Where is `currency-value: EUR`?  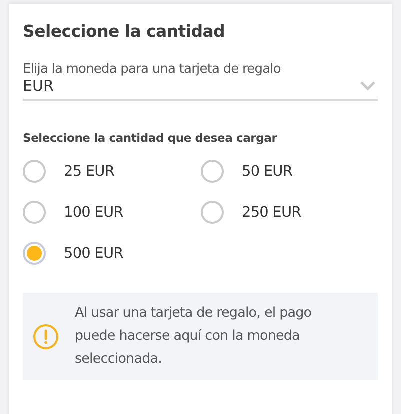 currency-value: EUR is located at coordinates (38, 86).